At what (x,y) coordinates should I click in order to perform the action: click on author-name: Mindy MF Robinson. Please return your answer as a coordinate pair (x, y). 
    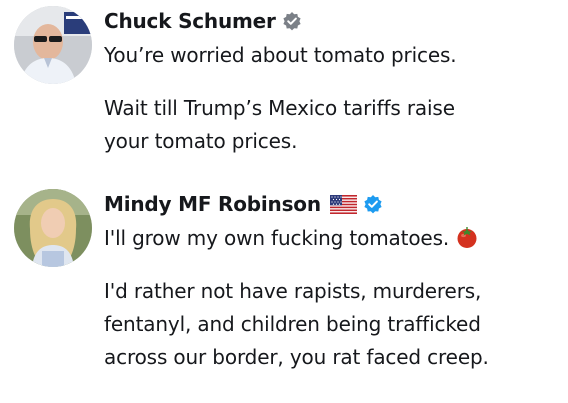
    Looking at the image, I should click on (212, 204).